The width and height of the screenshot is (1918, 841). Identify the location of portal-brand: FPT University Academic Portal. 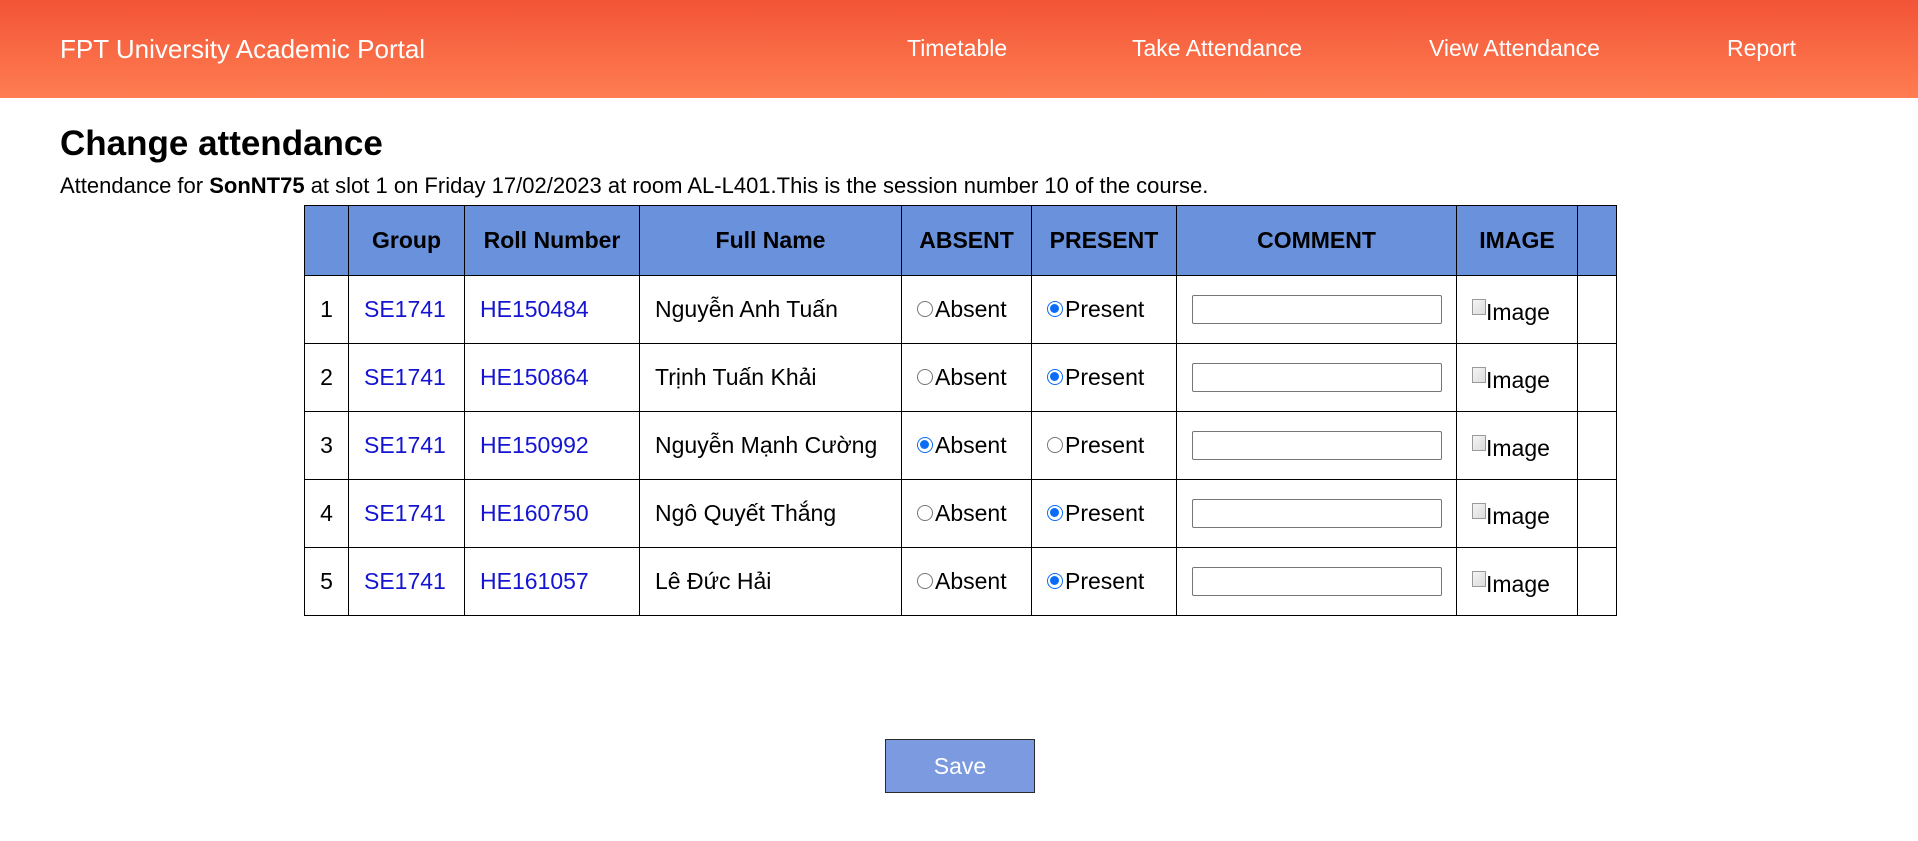
(242, 49).